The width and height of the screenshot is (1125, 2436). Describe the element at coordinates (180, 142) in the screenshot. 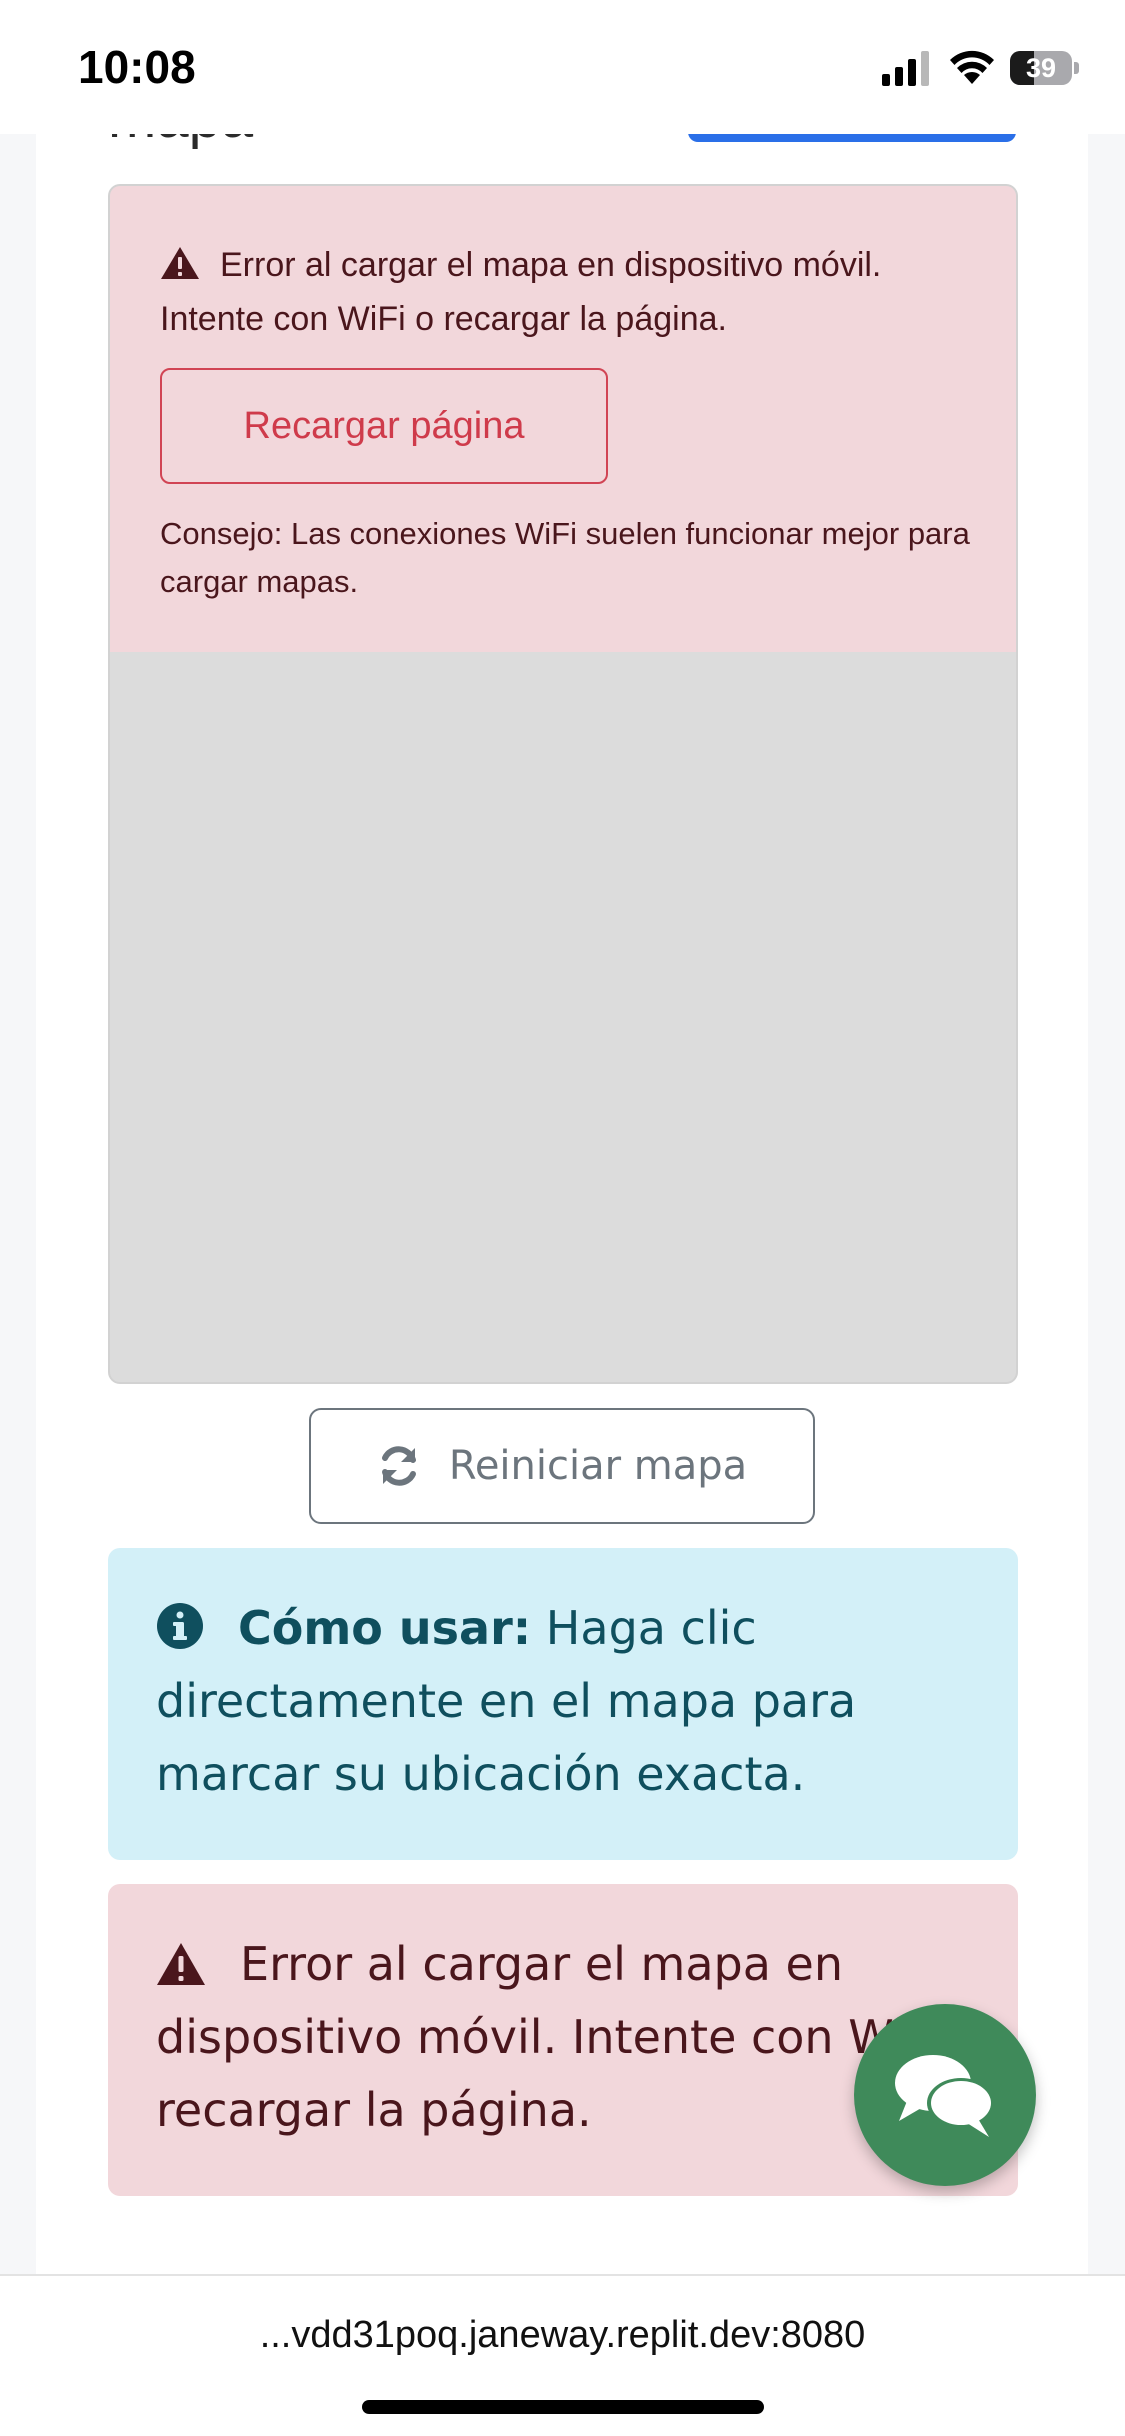

I see `page-title-text: mapa` at that location.